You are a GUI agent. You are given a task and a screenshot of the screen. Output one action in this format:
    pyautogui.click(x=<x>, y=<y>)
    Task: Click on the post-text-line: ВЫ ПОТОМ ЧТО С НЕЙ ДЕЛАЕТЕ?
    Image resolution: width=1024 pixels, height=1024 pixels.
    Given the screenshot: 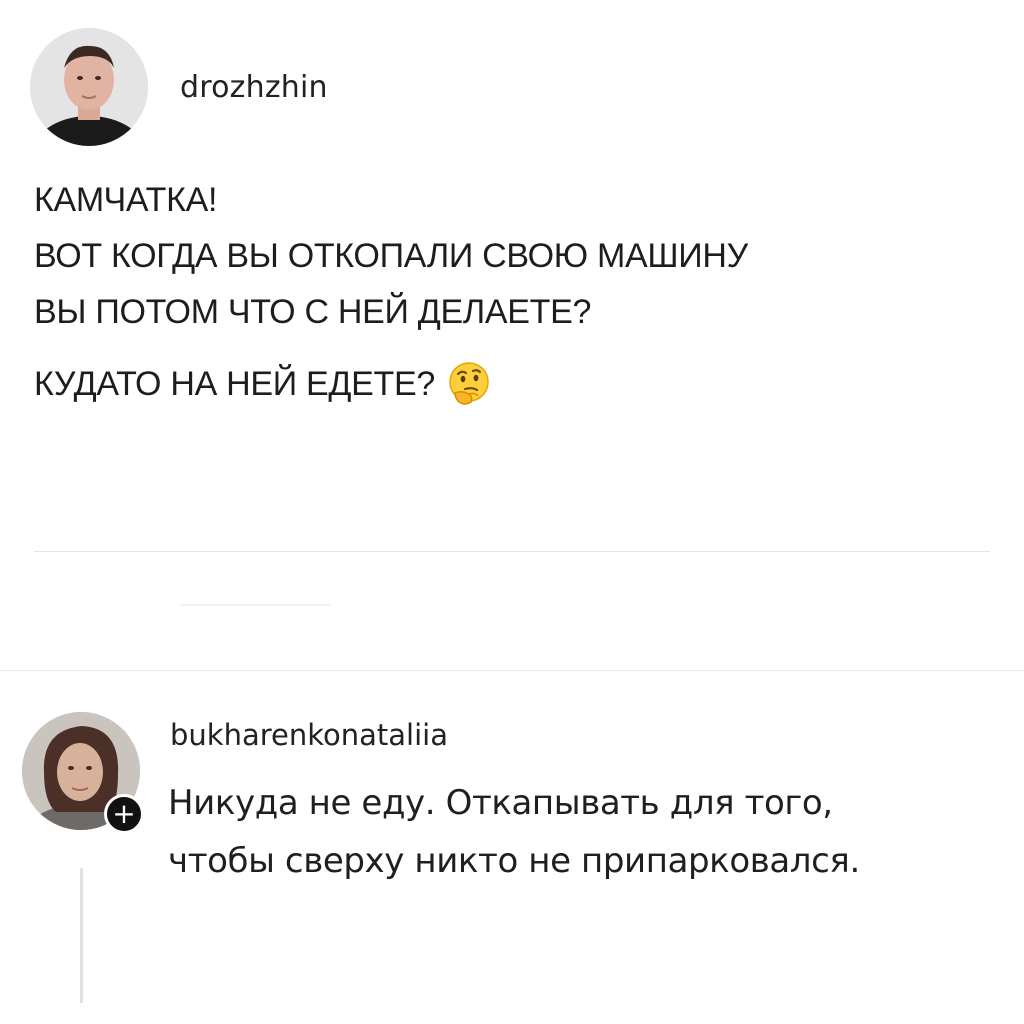 What is the action you would take?
    pyautogui.click(x=313, y=312)
    